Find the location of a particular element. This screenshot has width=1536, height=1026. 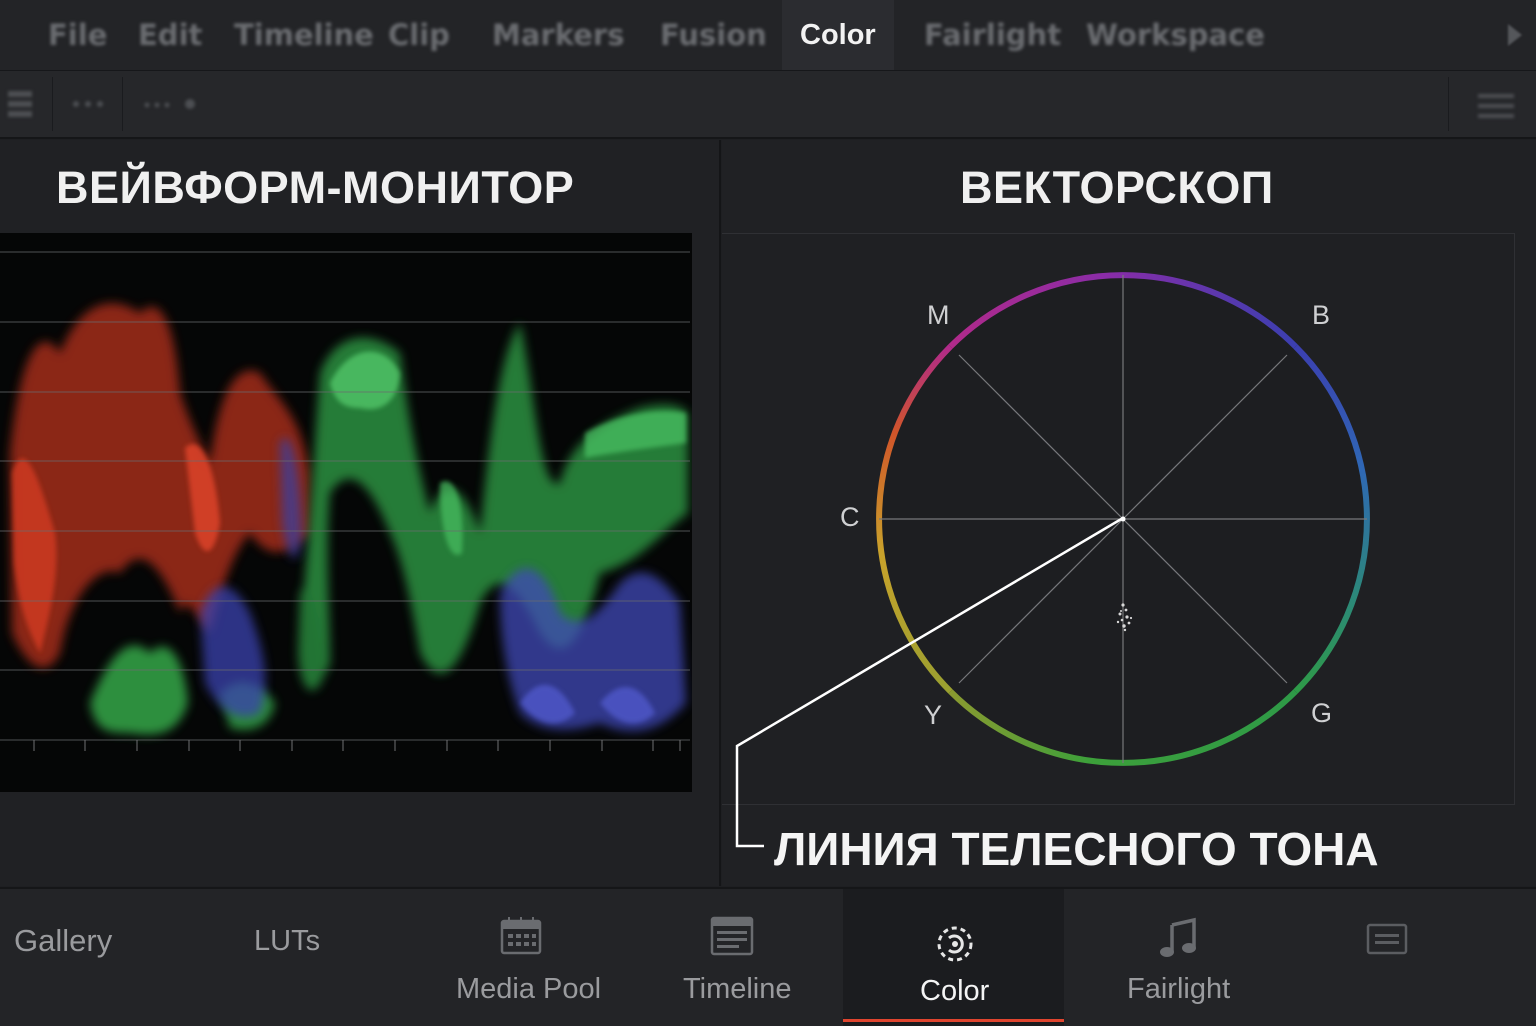

menu-fairlight: Fairlight is located at coordinates (992, 35).